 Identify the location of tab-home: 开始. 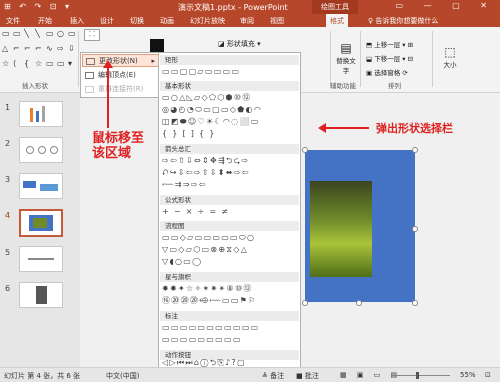
(45, 21).